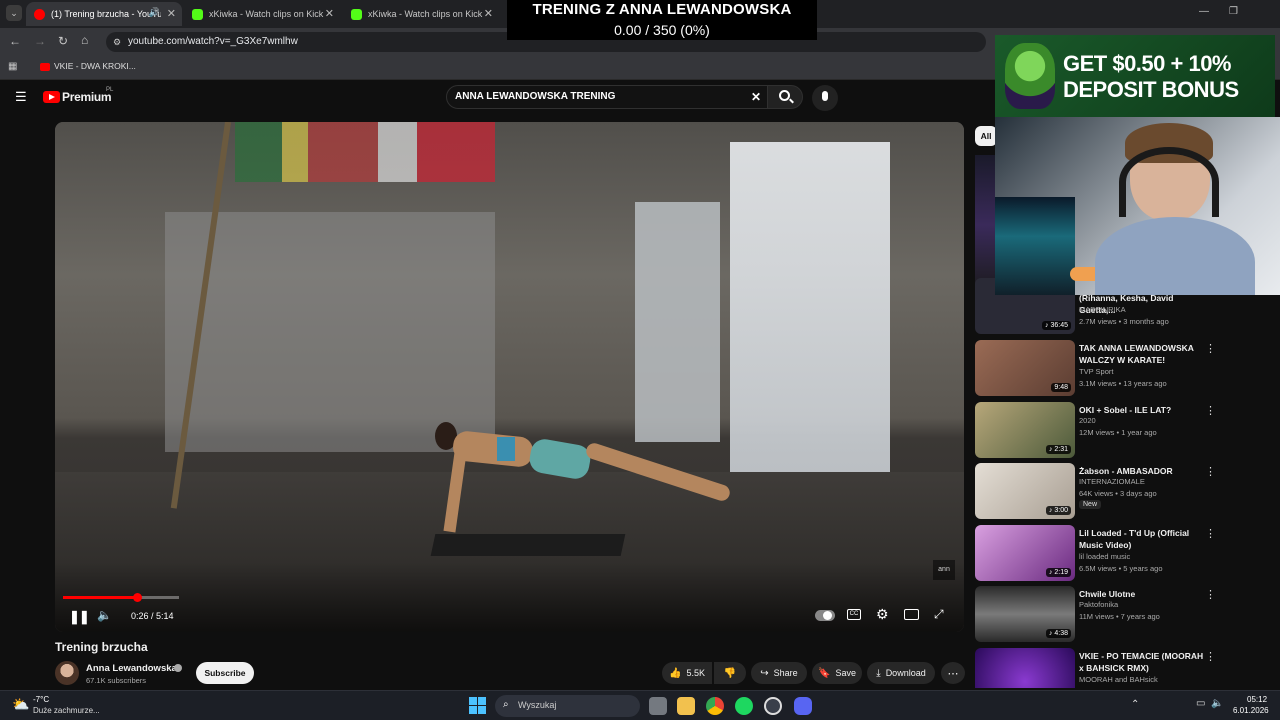 This screenshot has width=1280, height=720. I want to click on theater-mode-icon, so click(911, 614).